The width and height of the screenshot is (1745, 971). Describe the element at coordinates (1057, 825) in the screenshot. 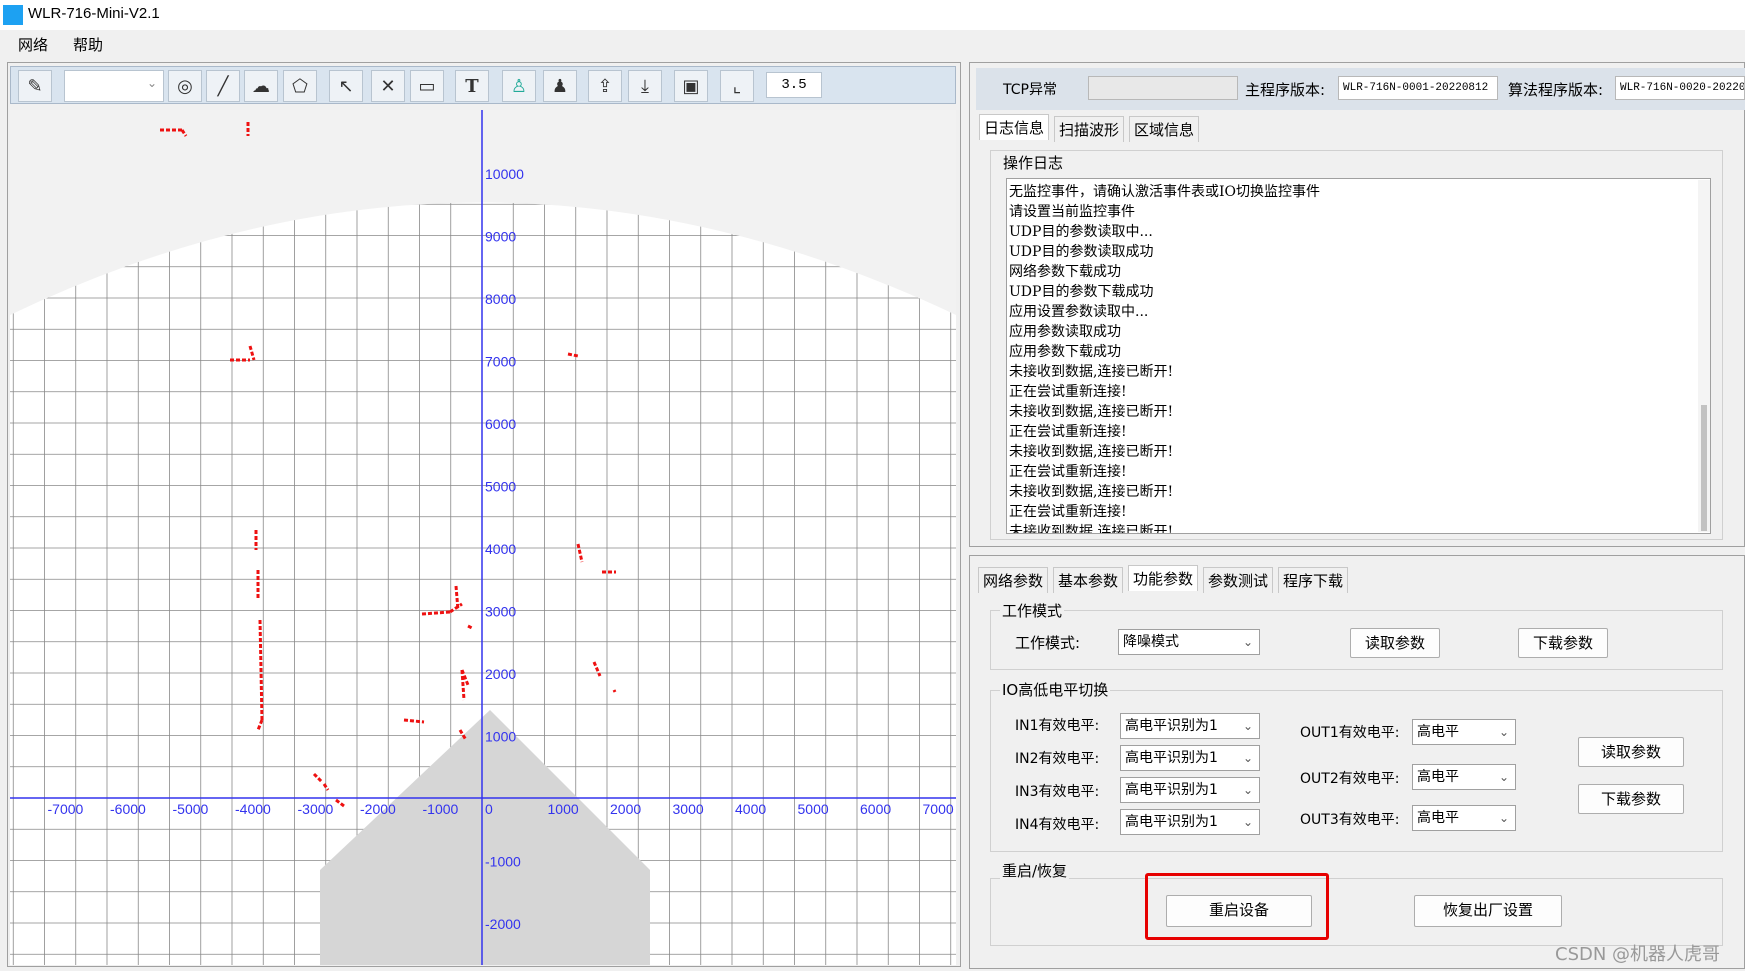

I see `in4-label: IN4有效电平:` at that location.